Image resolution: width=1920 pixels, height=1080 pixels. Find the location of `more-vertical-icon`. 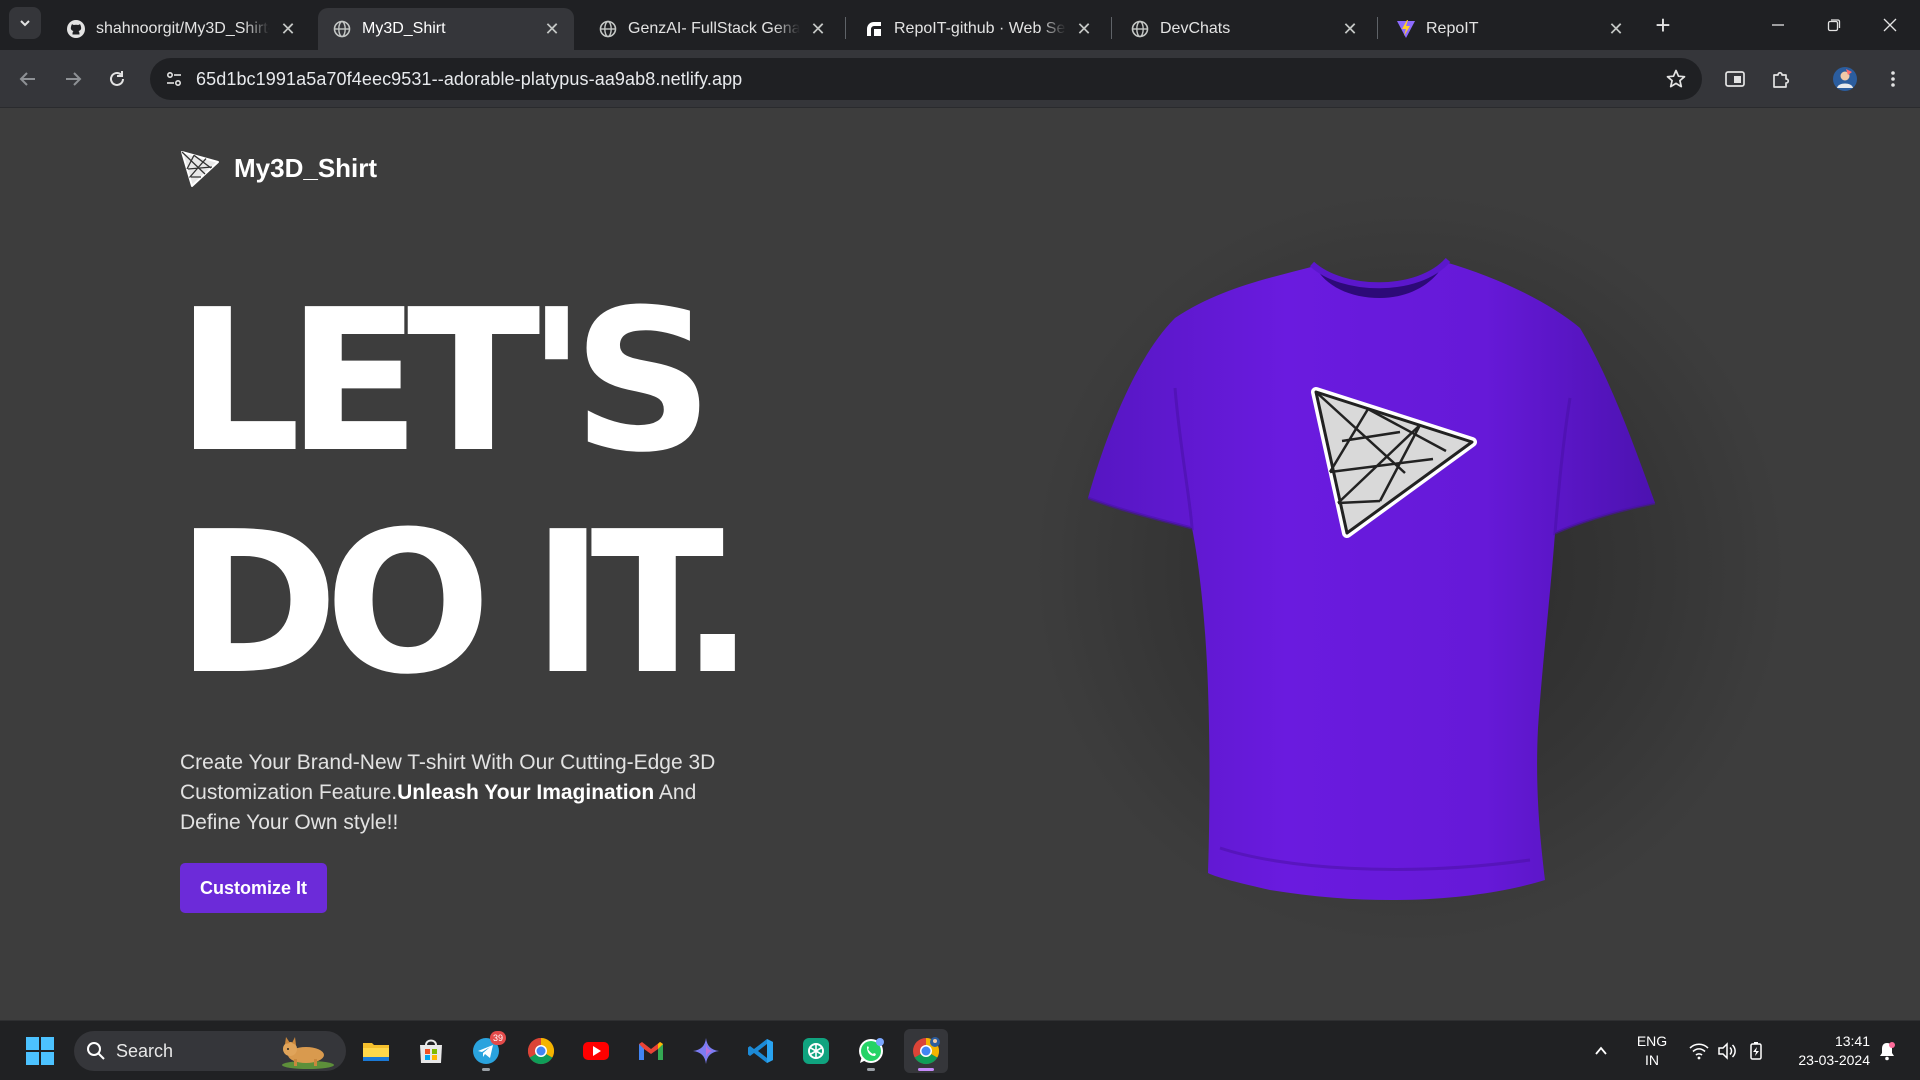

more-vertical-icon is located at coordinates (1893, 79).